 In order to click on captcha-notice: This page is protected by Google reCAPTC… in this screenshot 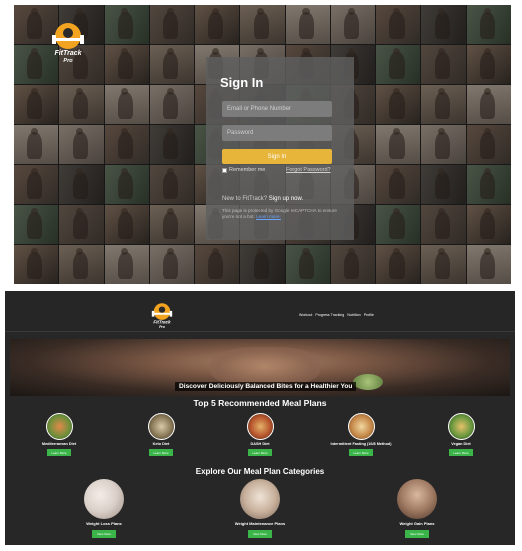, I will do `click(281, 214)`.